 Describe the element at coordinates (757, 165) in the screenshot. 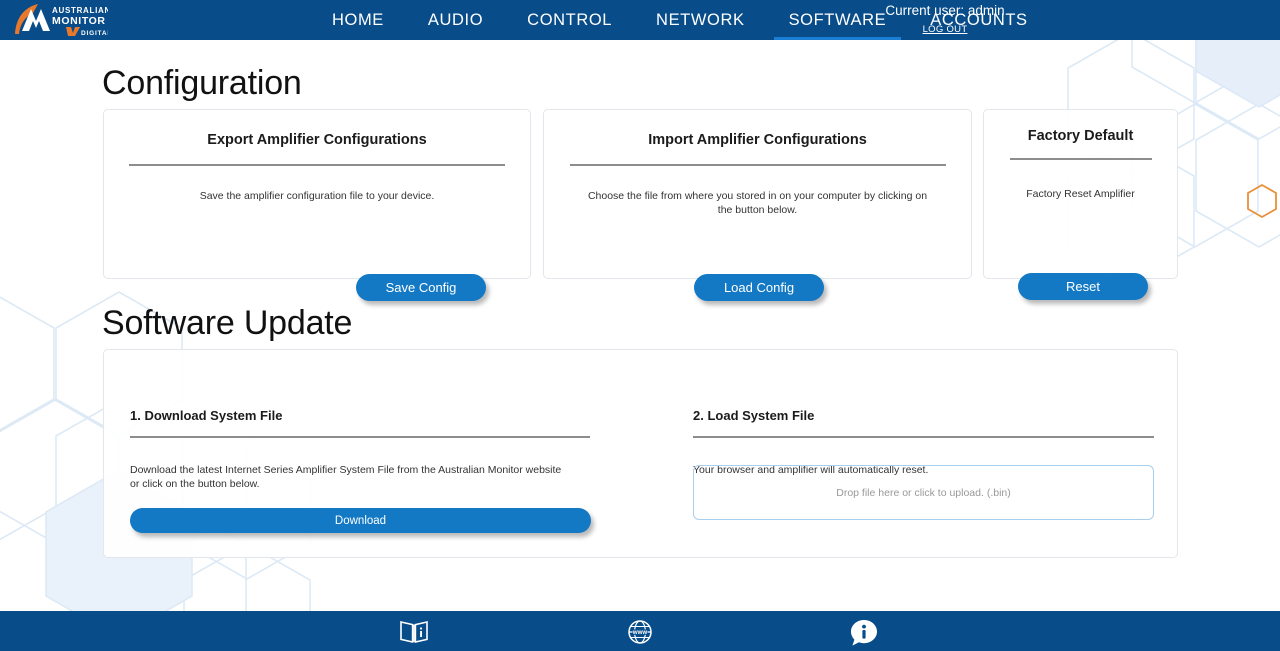

I see `import-card-divider` at that location.